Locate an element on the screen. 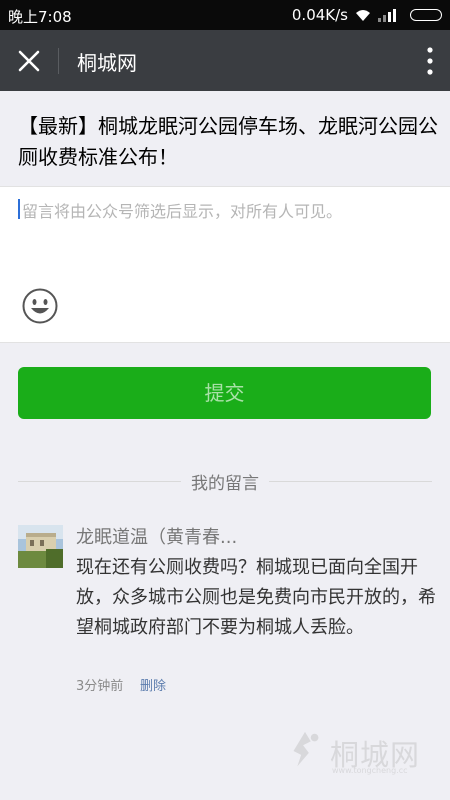  my-comments-heading-text: 我的留言 is located at coordinates (225, 484).